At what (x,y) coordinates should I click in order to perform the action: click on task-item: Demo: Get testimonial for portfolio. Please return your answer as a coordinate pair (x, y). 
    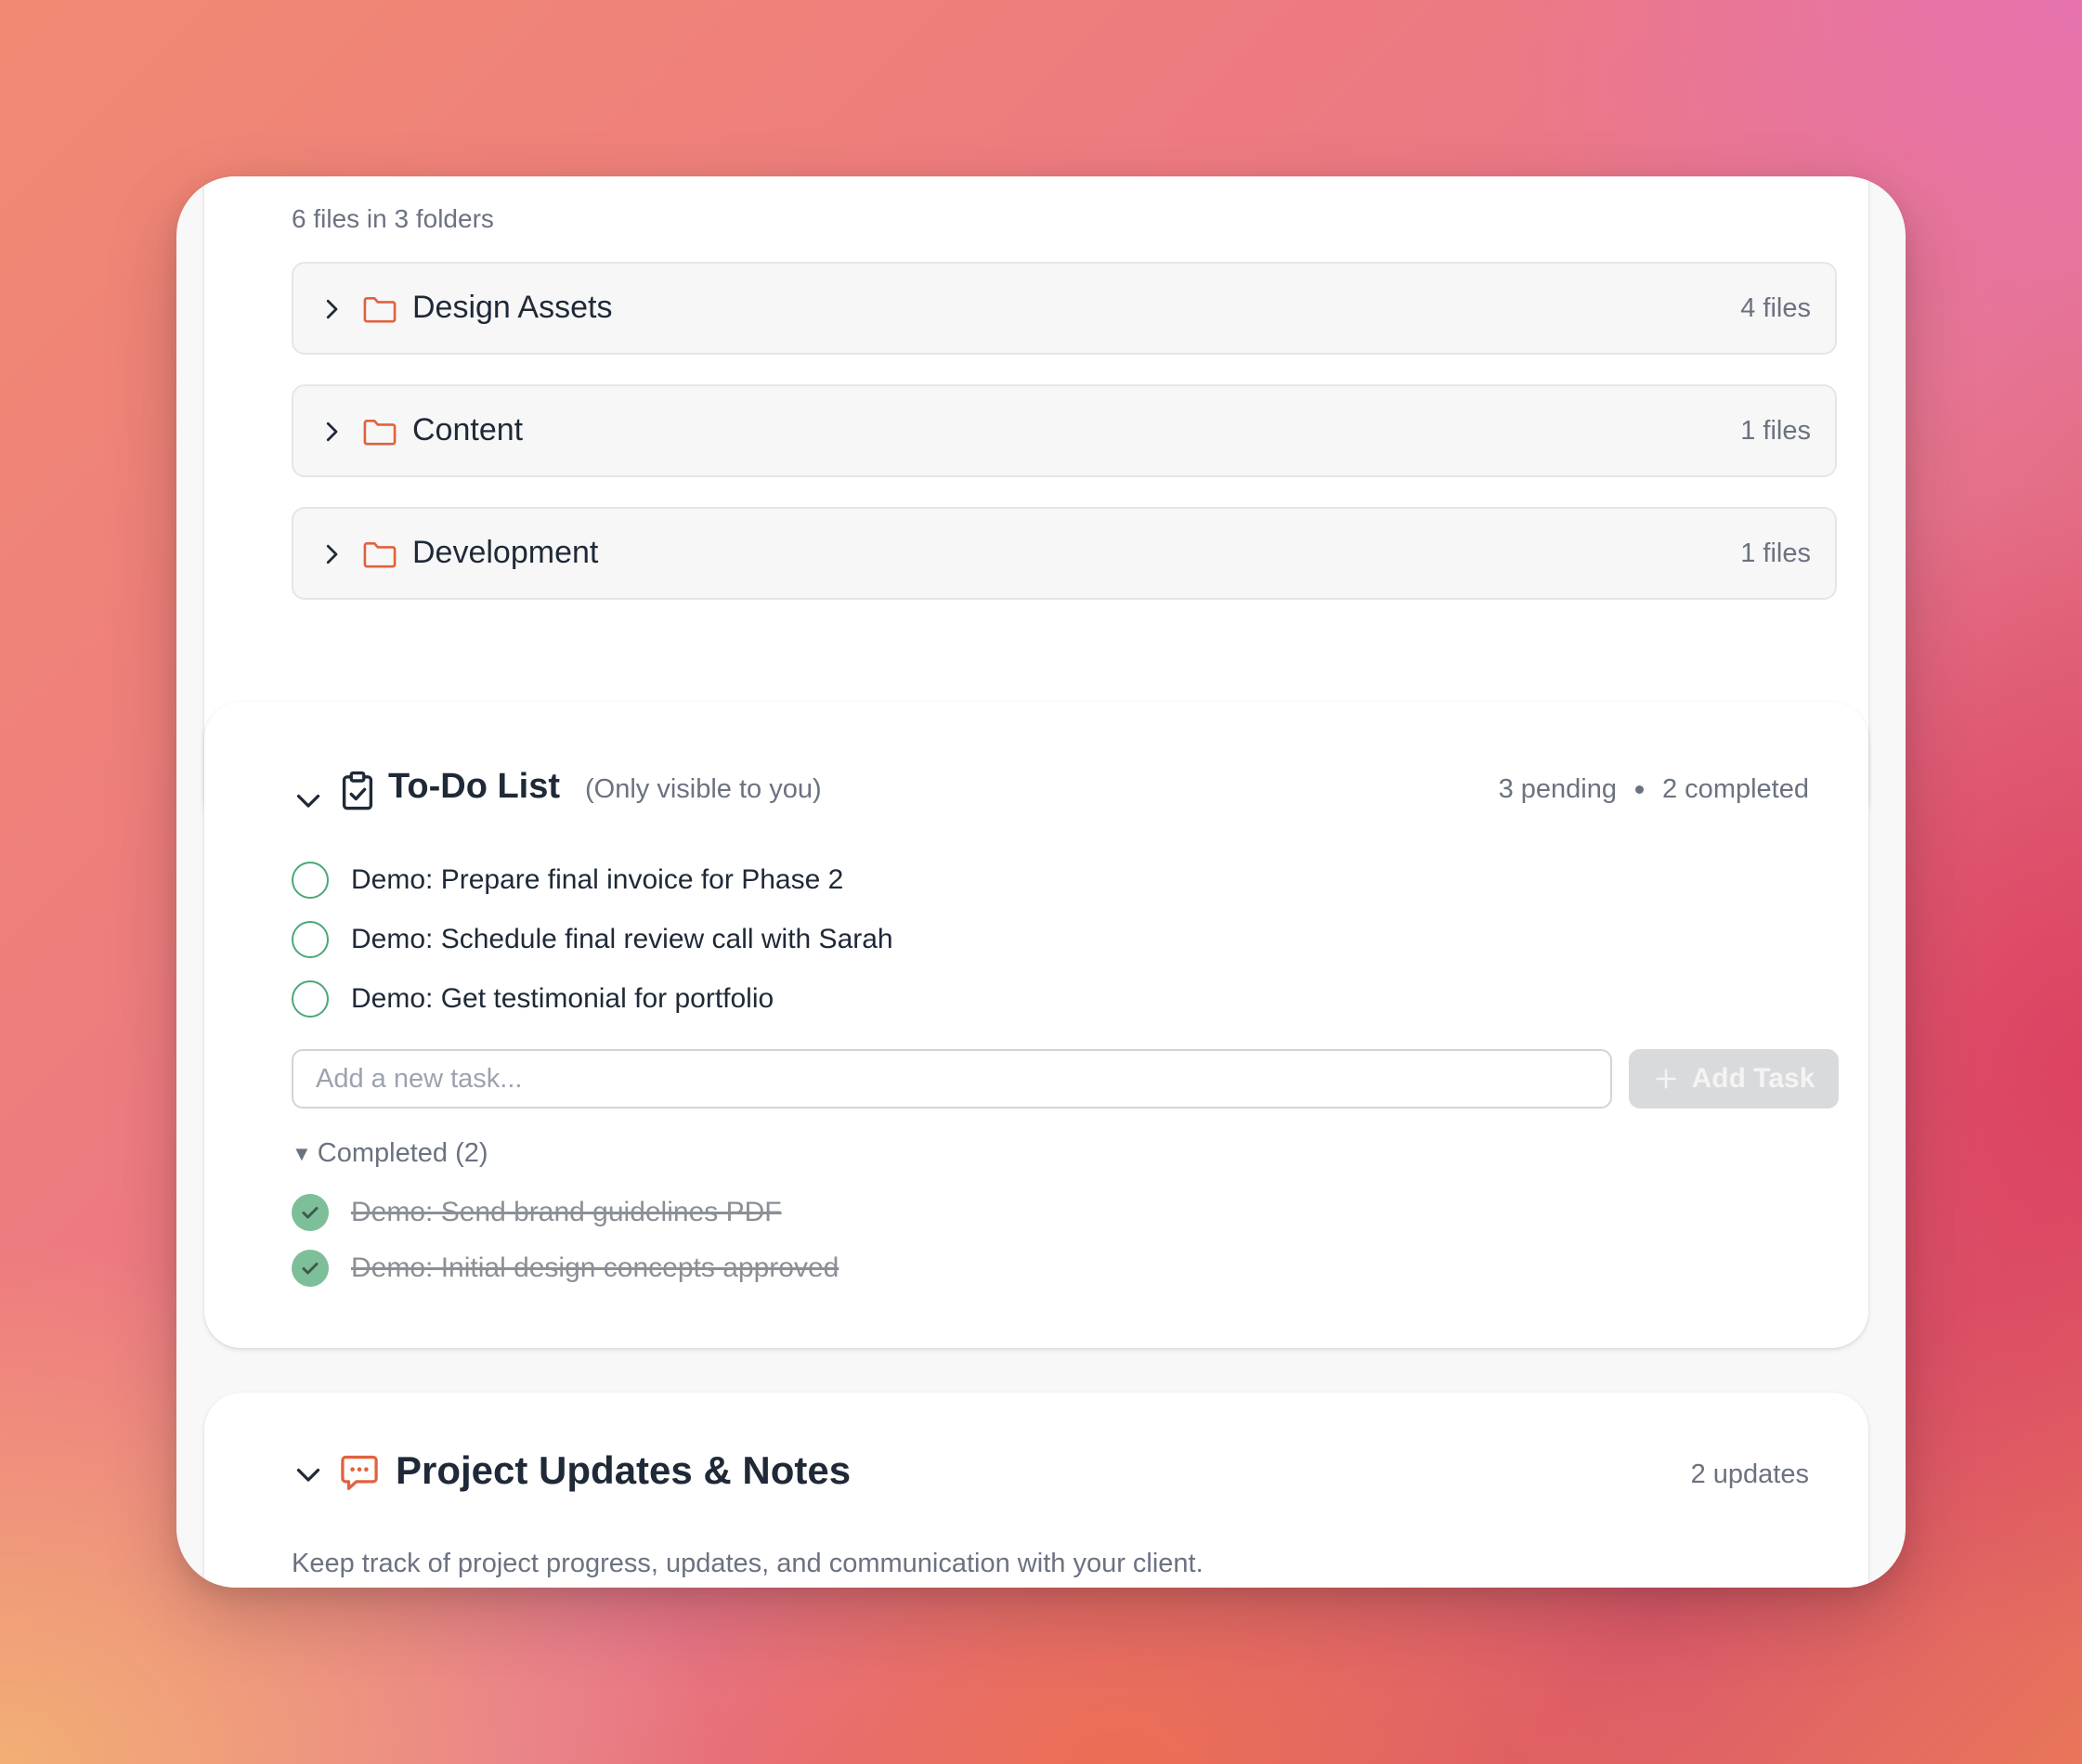
    Looking at the image, I should click on (533, 999).